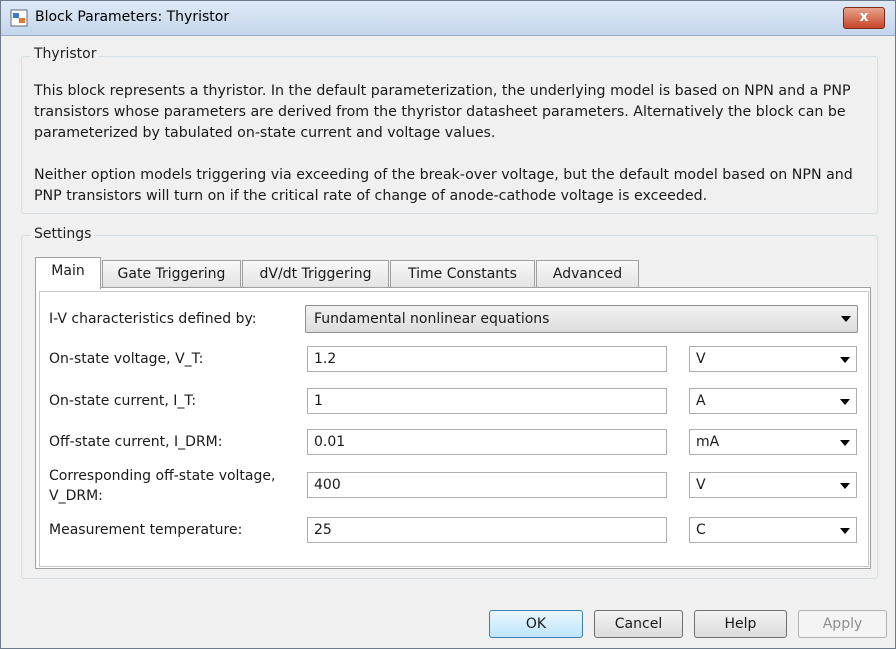 The image size is (896, 649). I want to click on apply-button: Apply, so click(842, 624).